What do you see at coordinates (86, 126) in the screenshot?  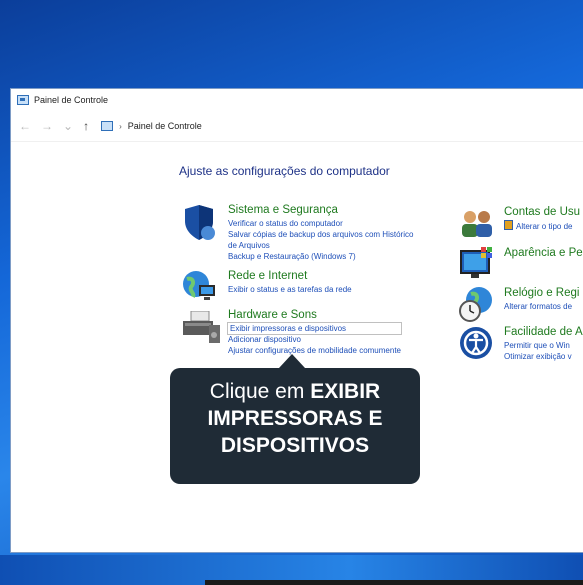 I see `up-arrow-icon: ↑` at bounding box center [86, 126].